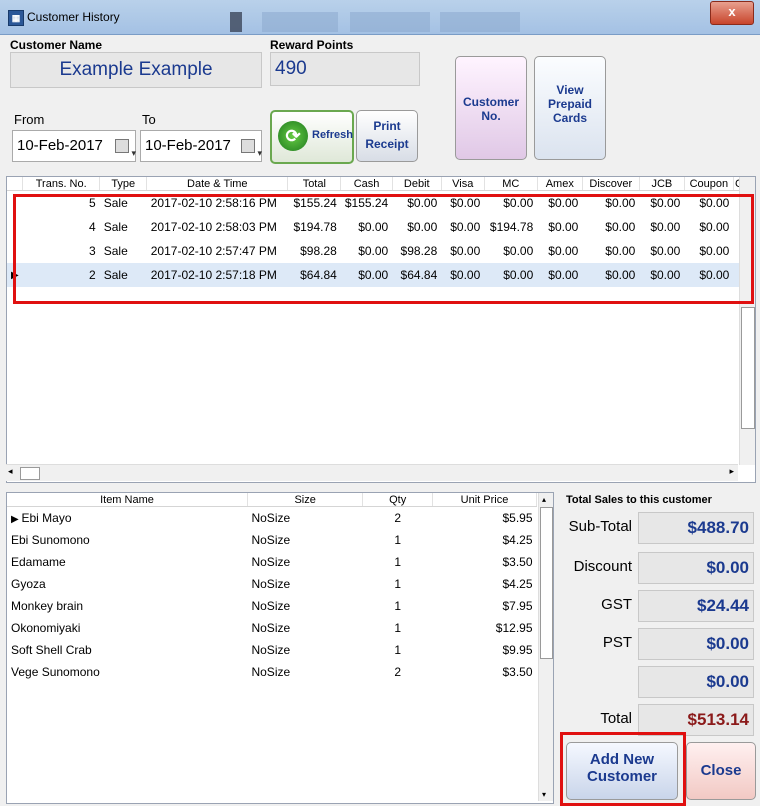 The height and width of the screenshot is (806, 760). I want to click on item-price: $7.95, so click(517, 606).